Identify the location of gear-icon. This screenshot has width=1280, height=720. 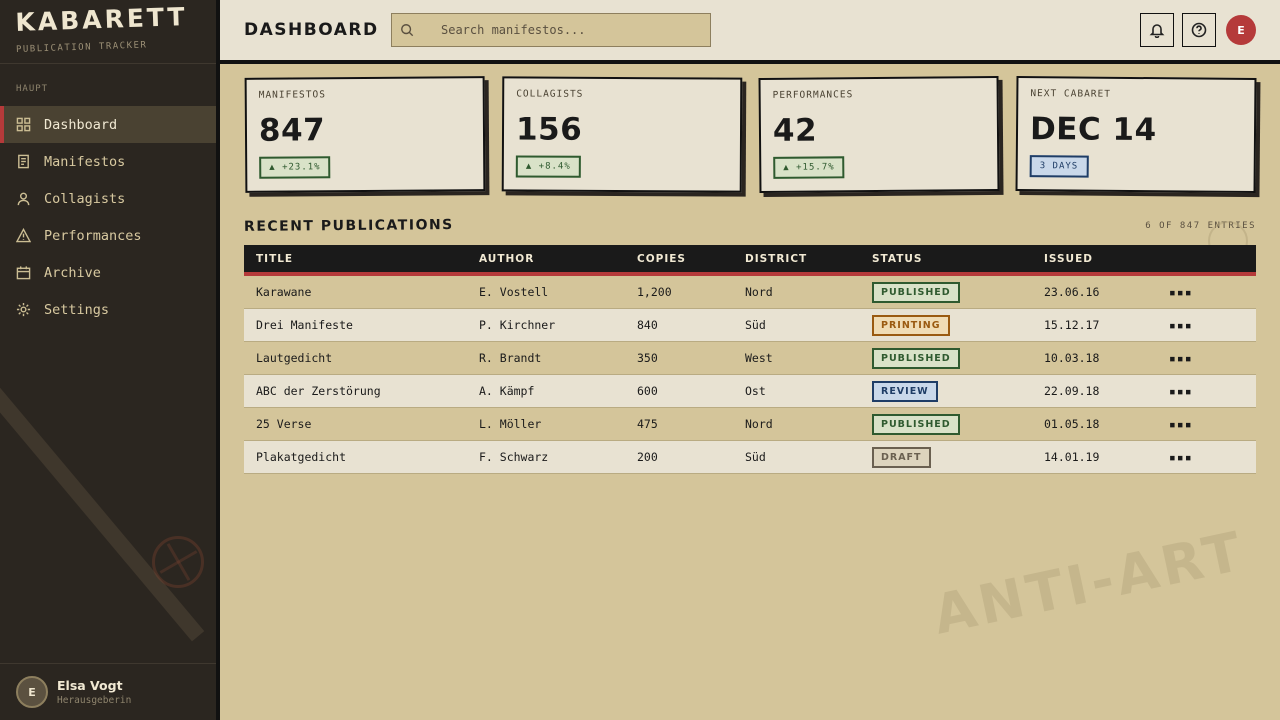
(23, 309).